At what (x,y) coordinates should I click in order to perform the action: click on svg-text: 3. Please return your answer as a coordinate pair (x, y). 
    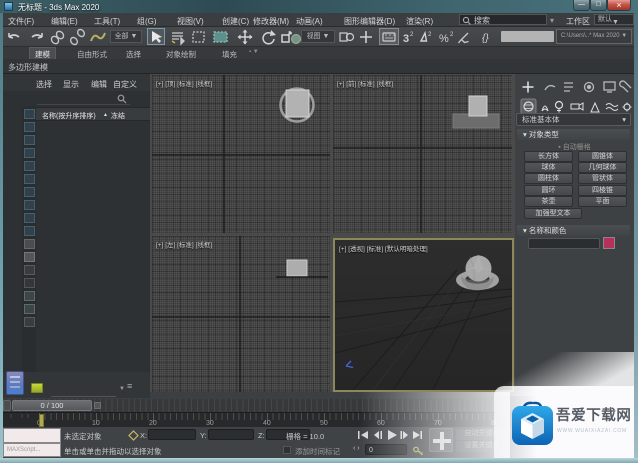
    Looking at the image, I should click on (406, 39).